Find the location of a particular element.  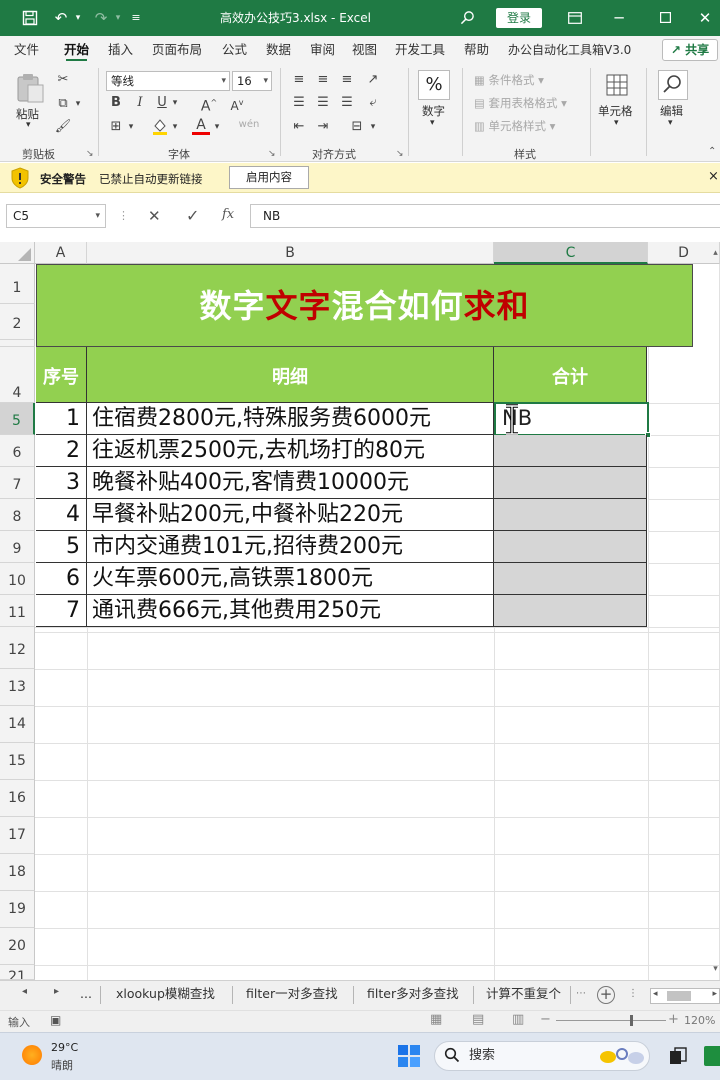

tab-page-layout: 页面布局 is located at coordinates (177, 50).